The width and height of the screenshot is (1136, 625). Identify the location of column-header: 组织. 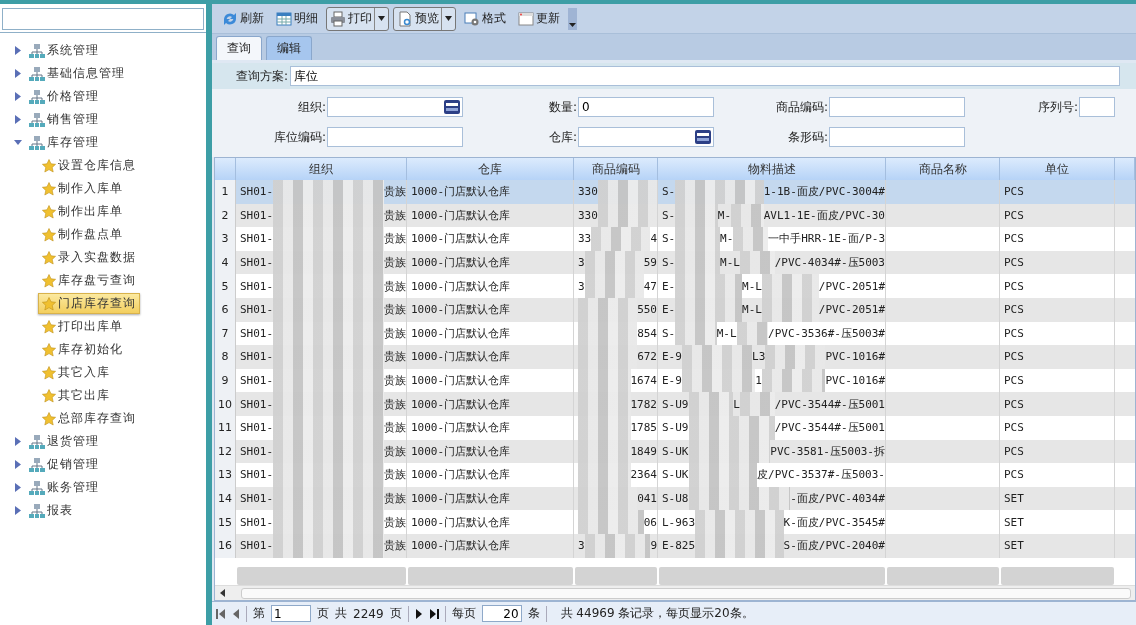
(321, 169).